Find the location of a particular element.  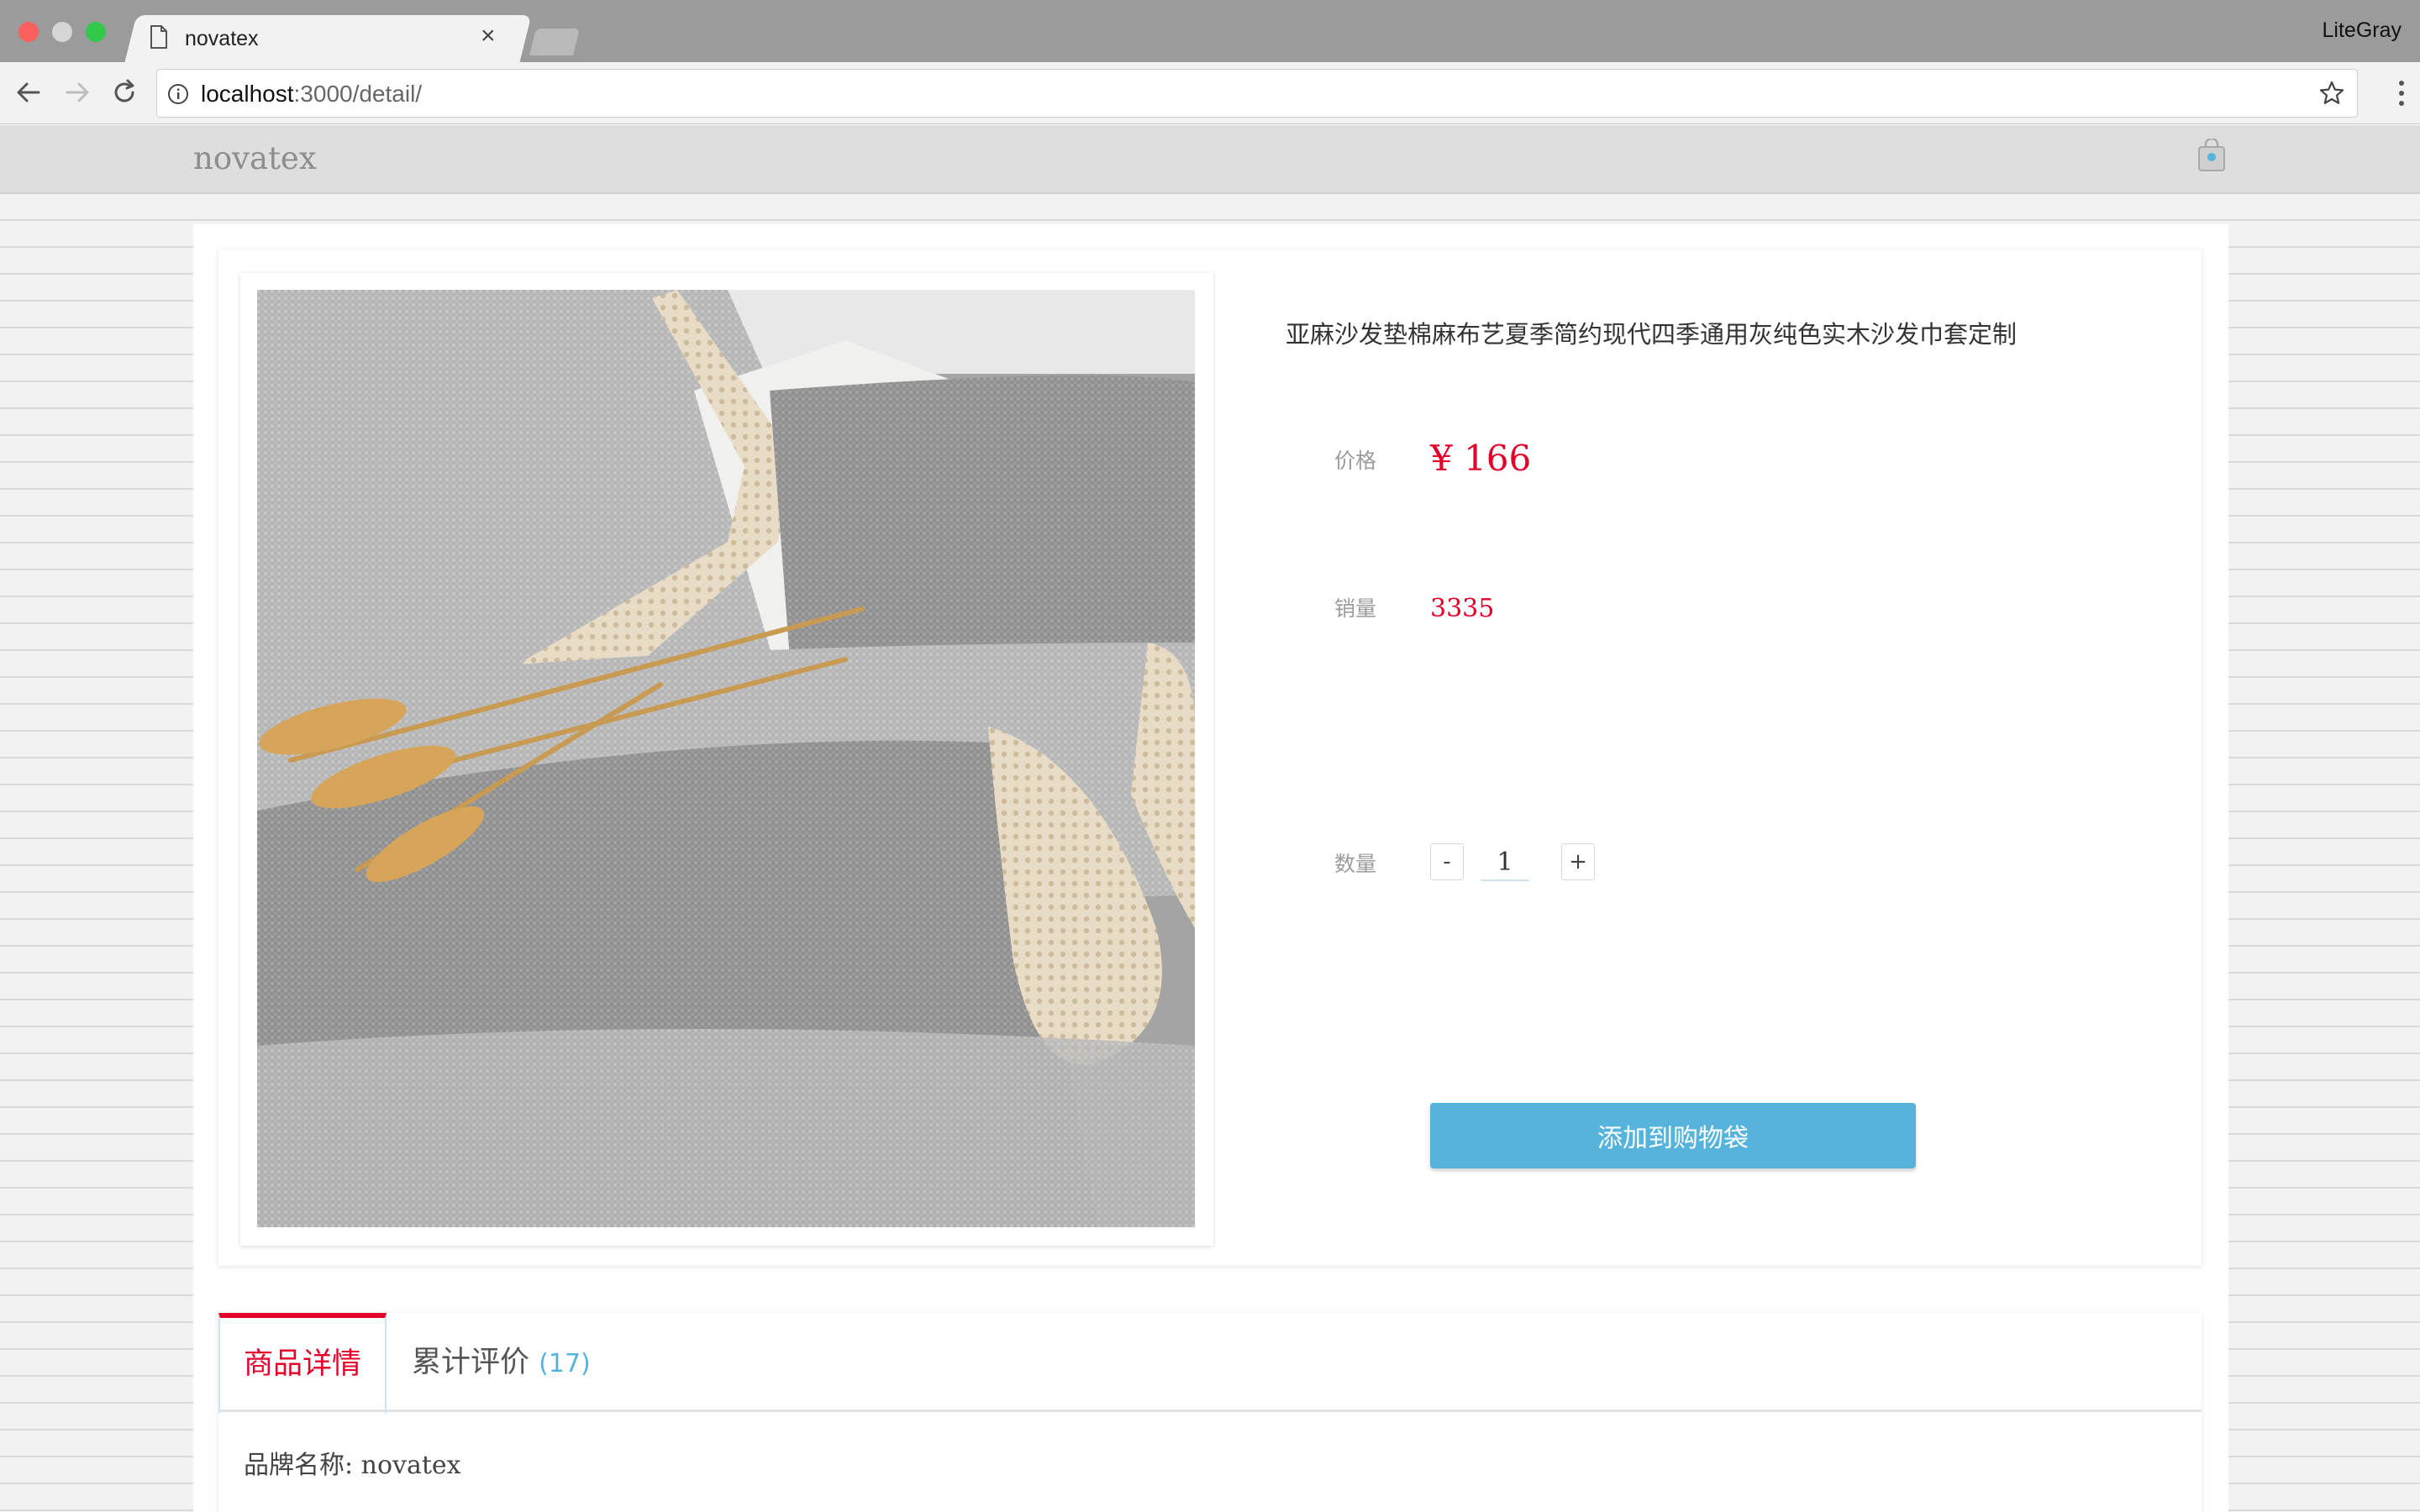

quantity-label: 数量 is located at coordinates (1355, 864).